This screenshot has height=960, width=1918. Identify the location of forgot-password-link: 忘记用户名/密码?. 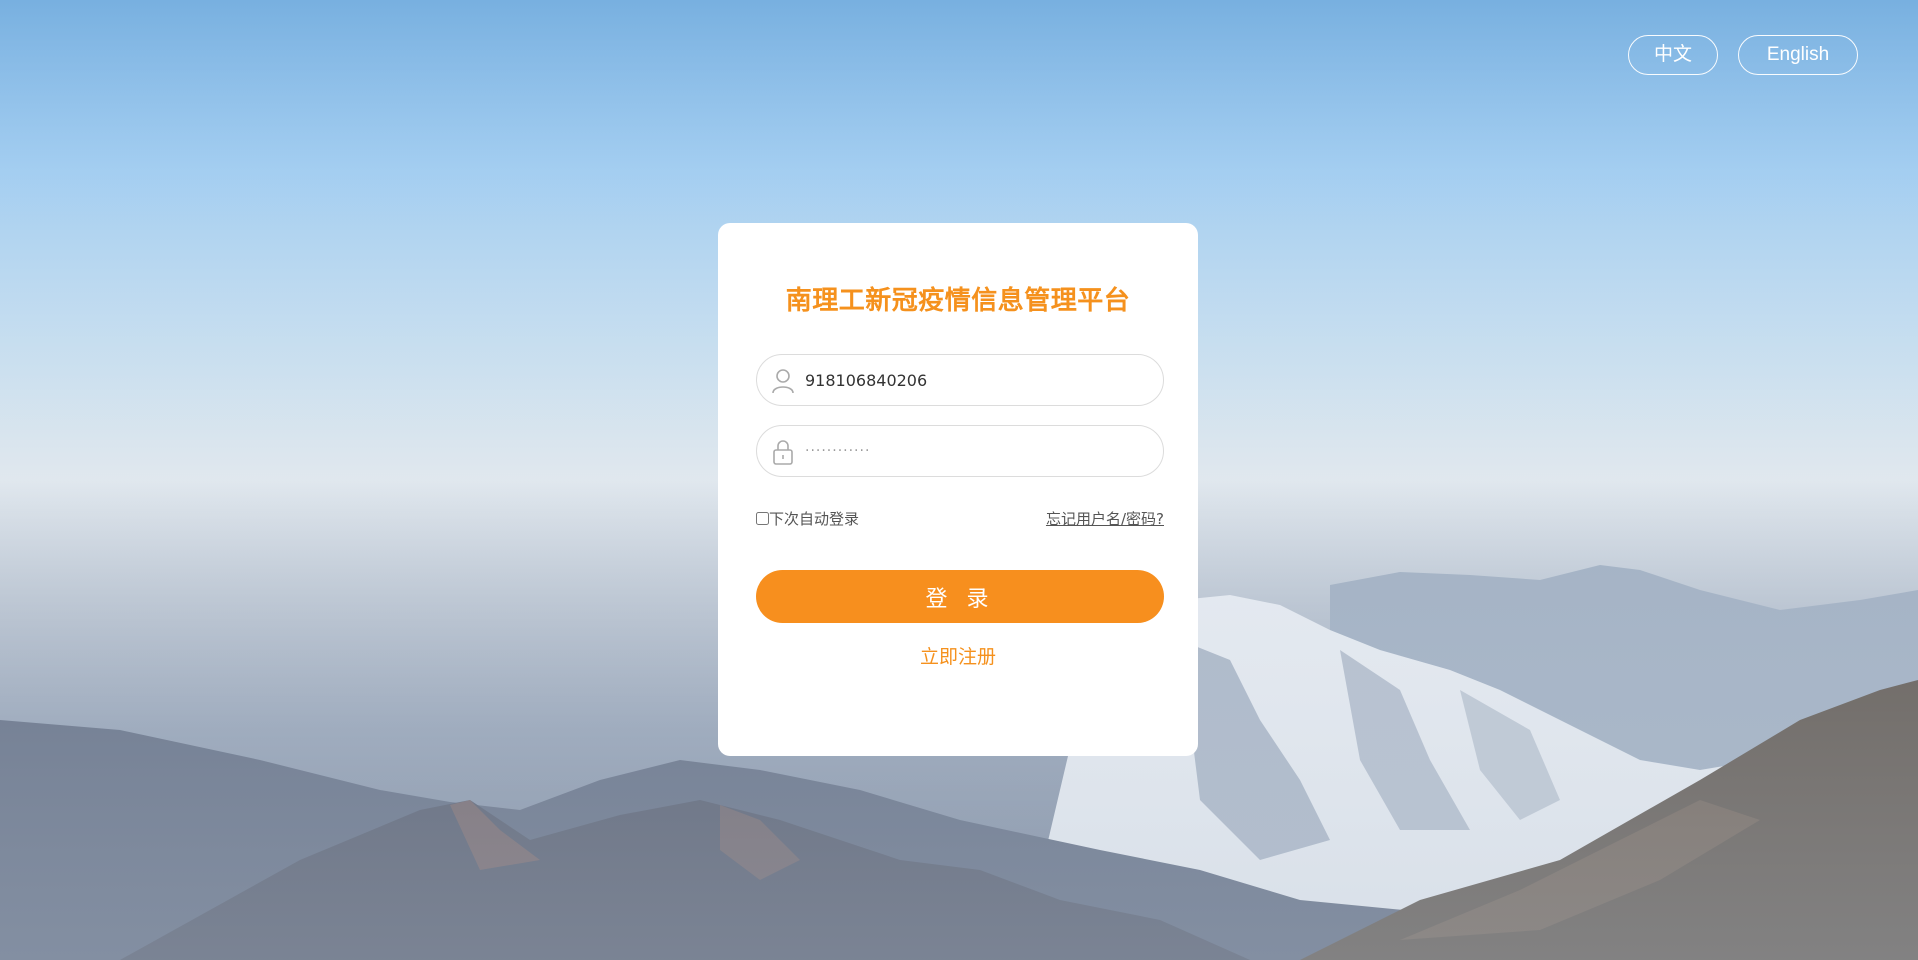
(1105, 518).